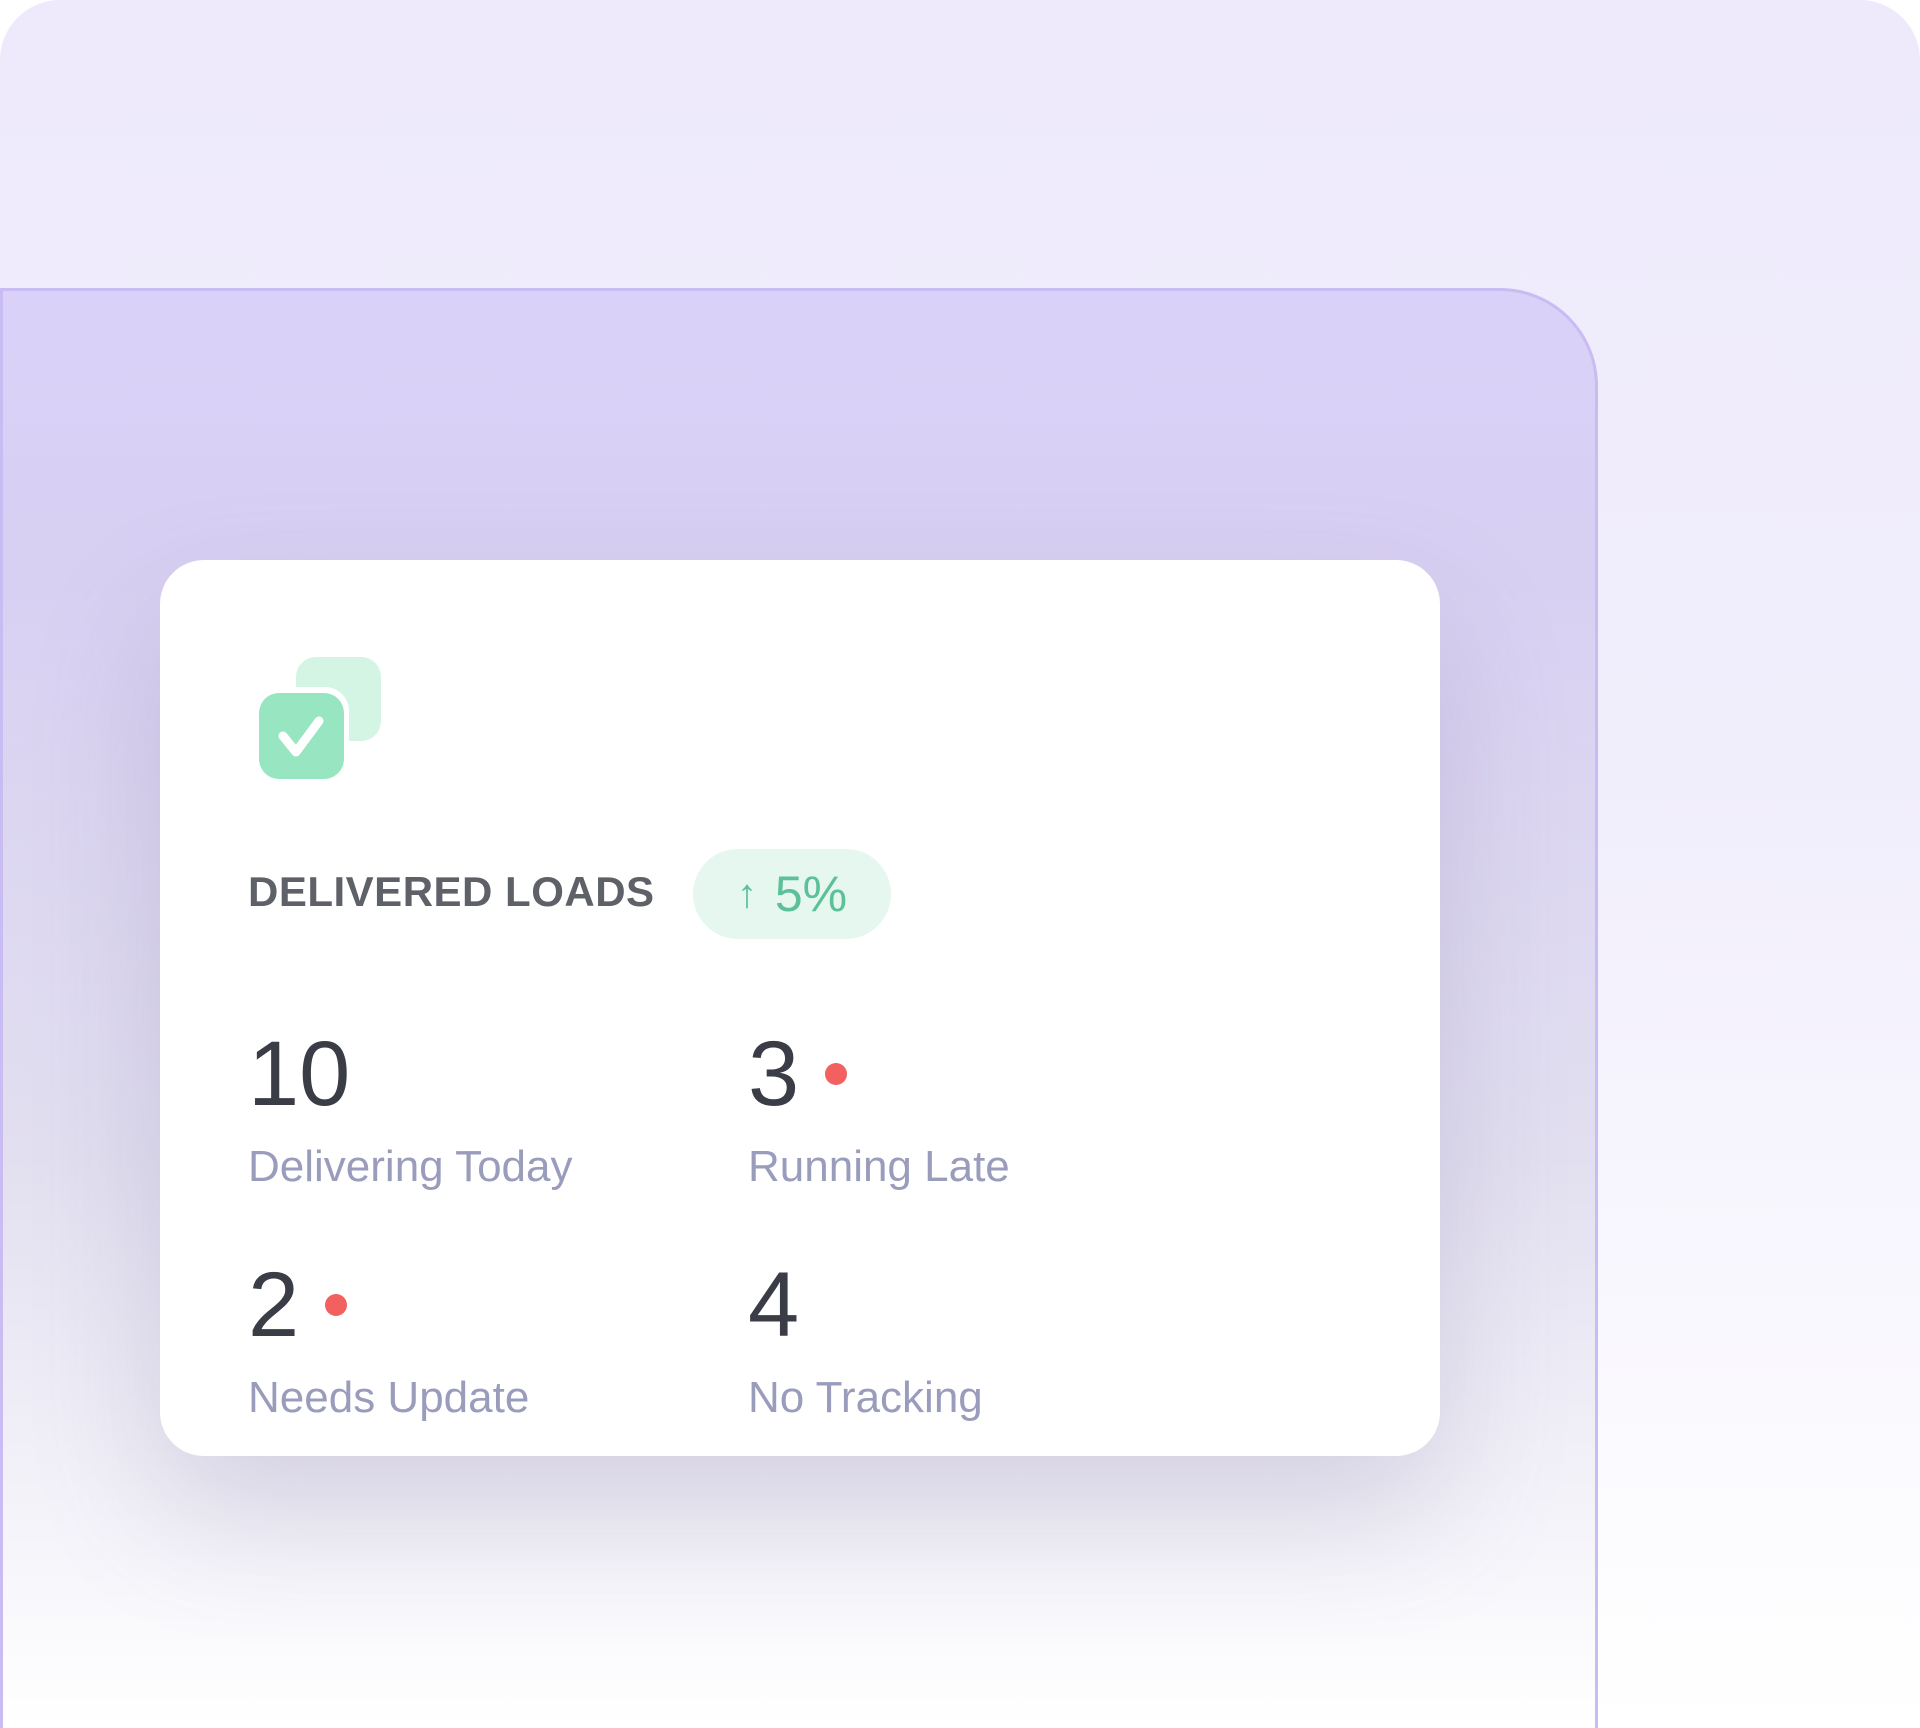 This screenshot has height=1728, width=1920. I want to click on stat-no-tracking: 4 No Tracking, so click(865, 1341).